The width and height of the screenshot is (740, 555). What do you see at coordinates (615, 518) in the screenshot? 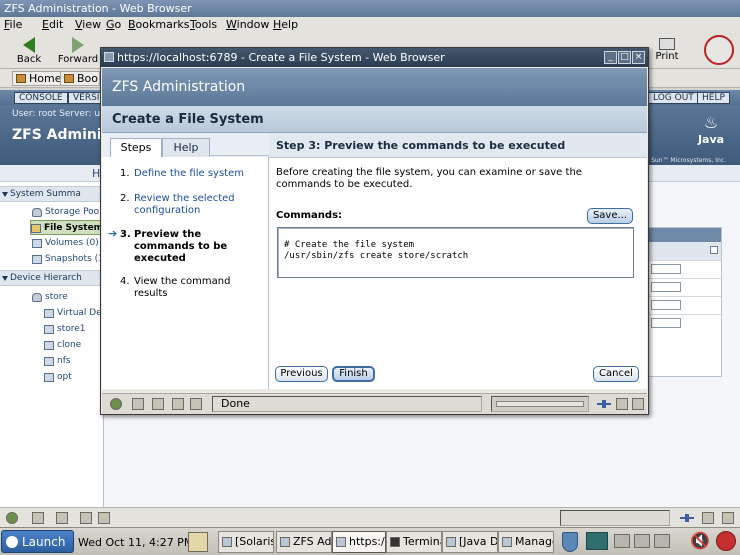
I see `progress-meter` at bounding box center [615, 518].